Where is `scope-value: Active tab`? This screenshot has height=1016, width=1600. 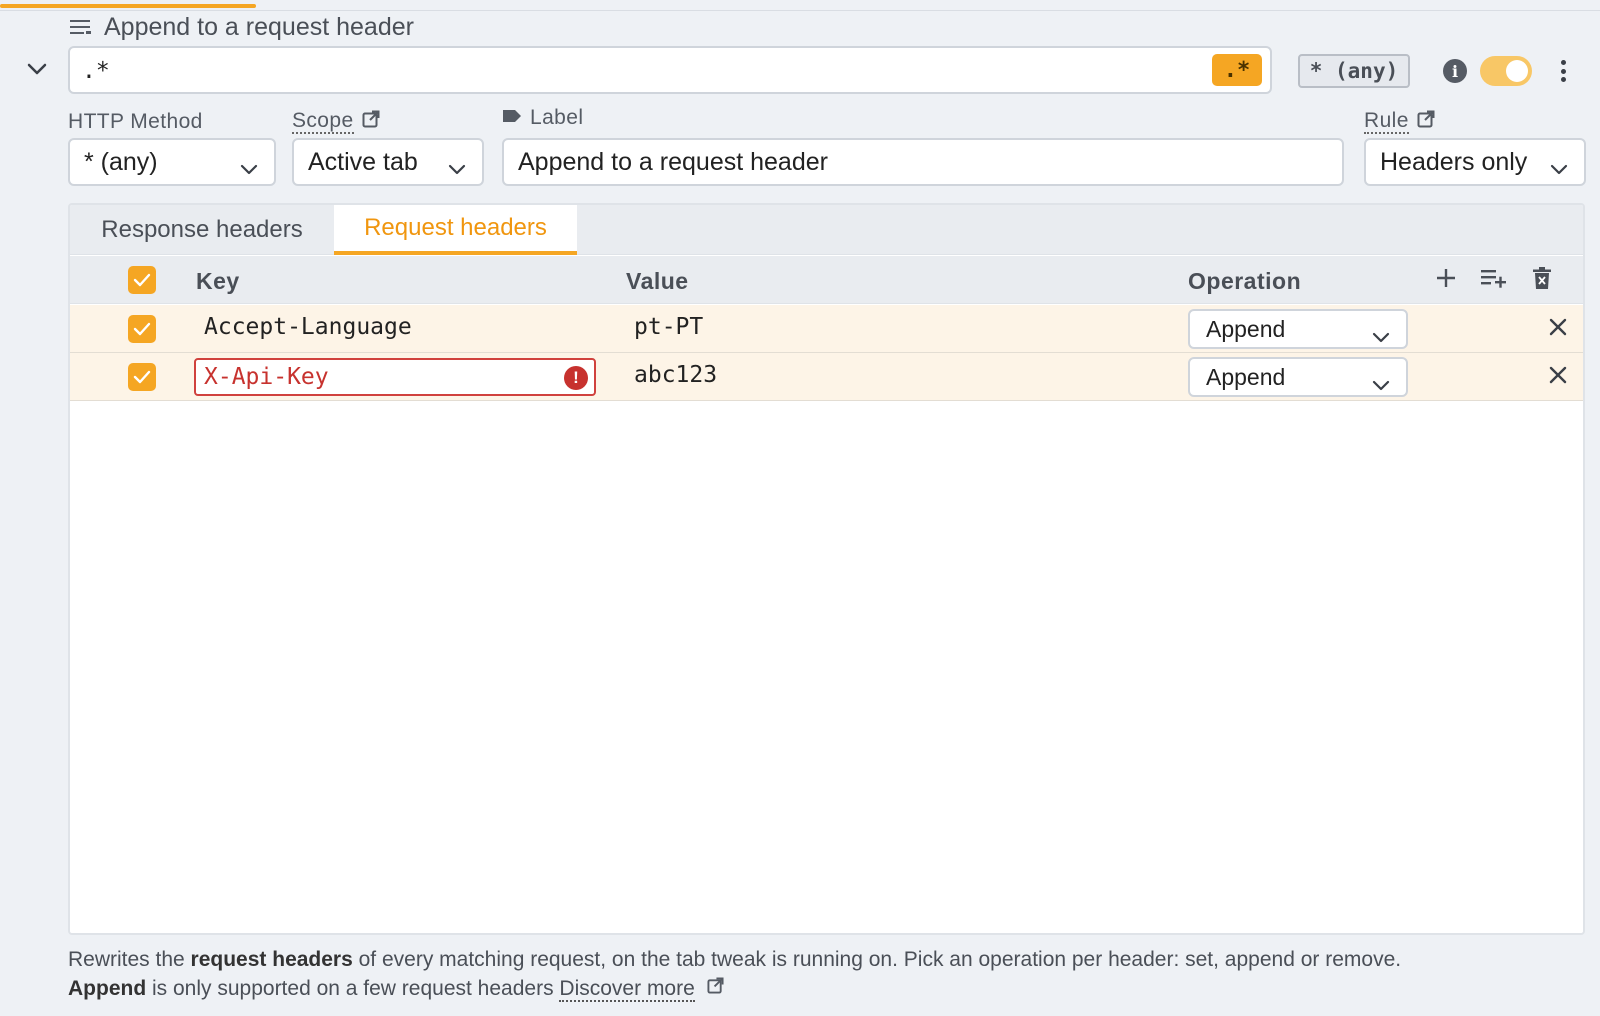 scope-value: Active tab is located at coordinates (363, 161).